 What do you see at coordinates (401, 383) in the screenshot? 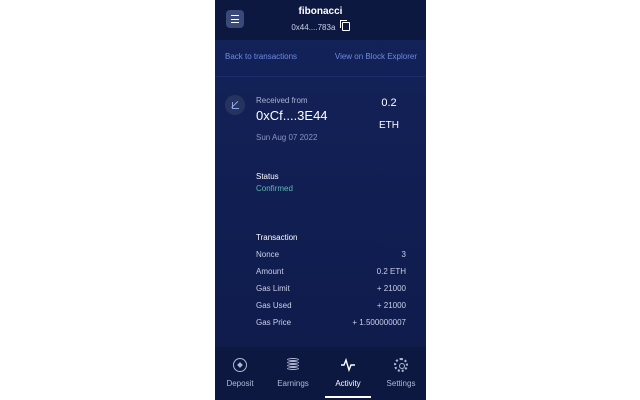
I see `tab-label: Settings` at bounding box center [401, 383].